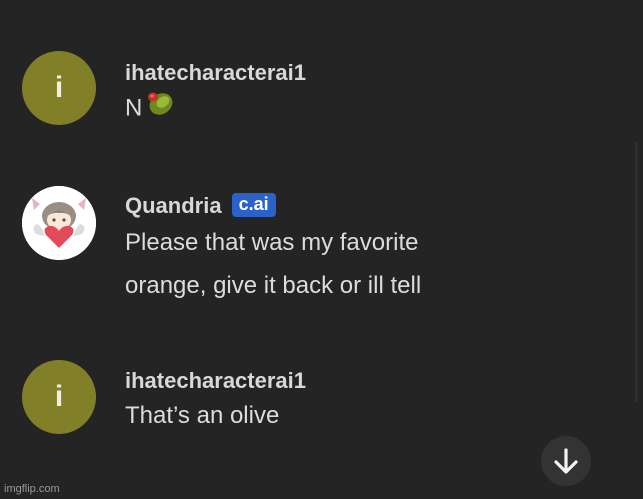 The height and width of the screenshot is (499, 643). I want to click on cai-badge: c.ai, so click(253, 205).